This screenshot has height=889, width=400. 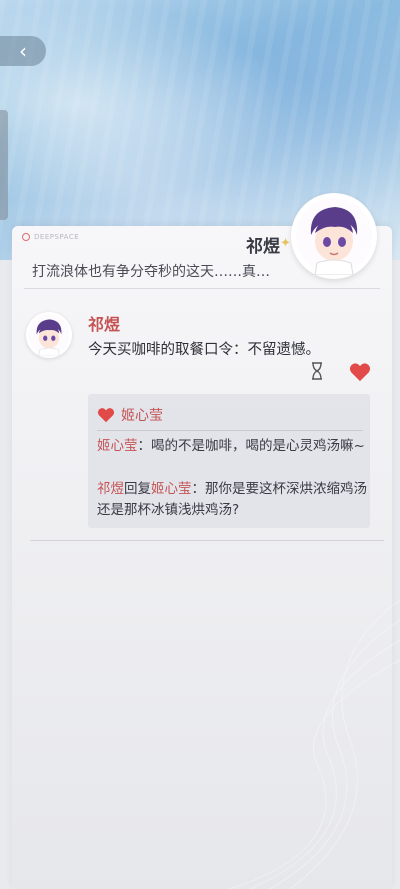 What do you see at coordinates (317, 371) in the screenshot?
I see `hourglass-icon` at bounding box center [317, 371].